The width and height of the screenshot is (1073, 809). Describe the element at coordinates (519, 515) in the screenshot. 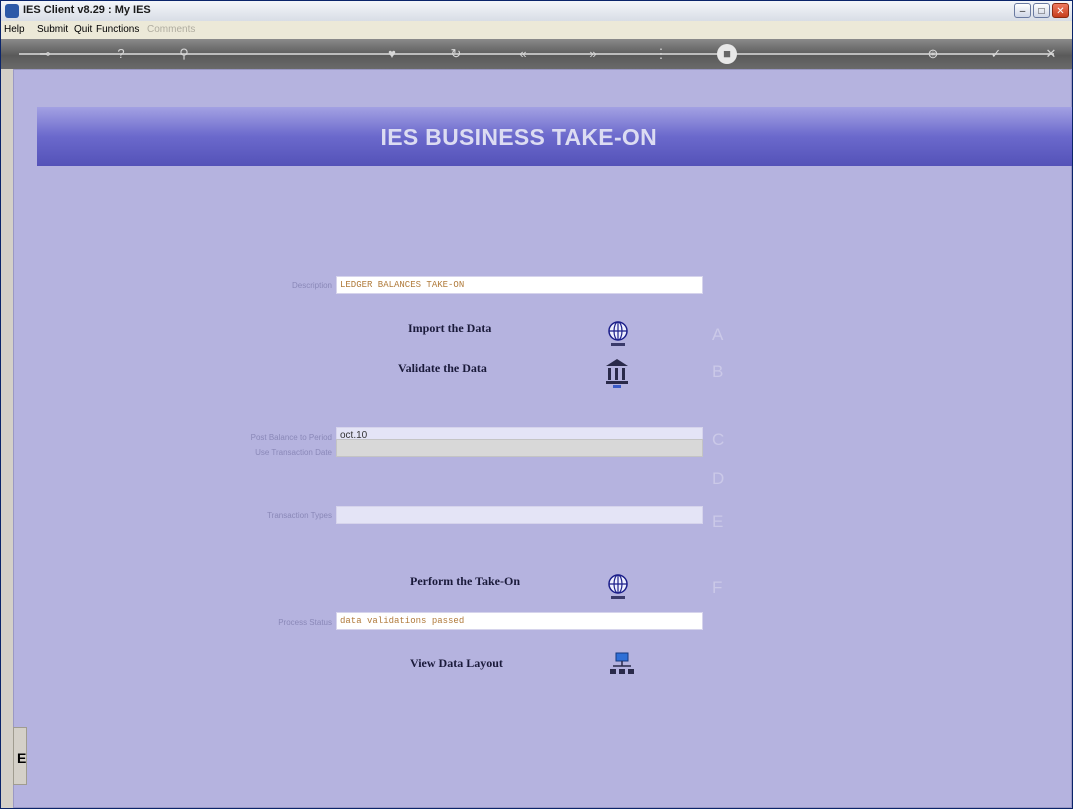

I see `transaction-types-field` at that location.